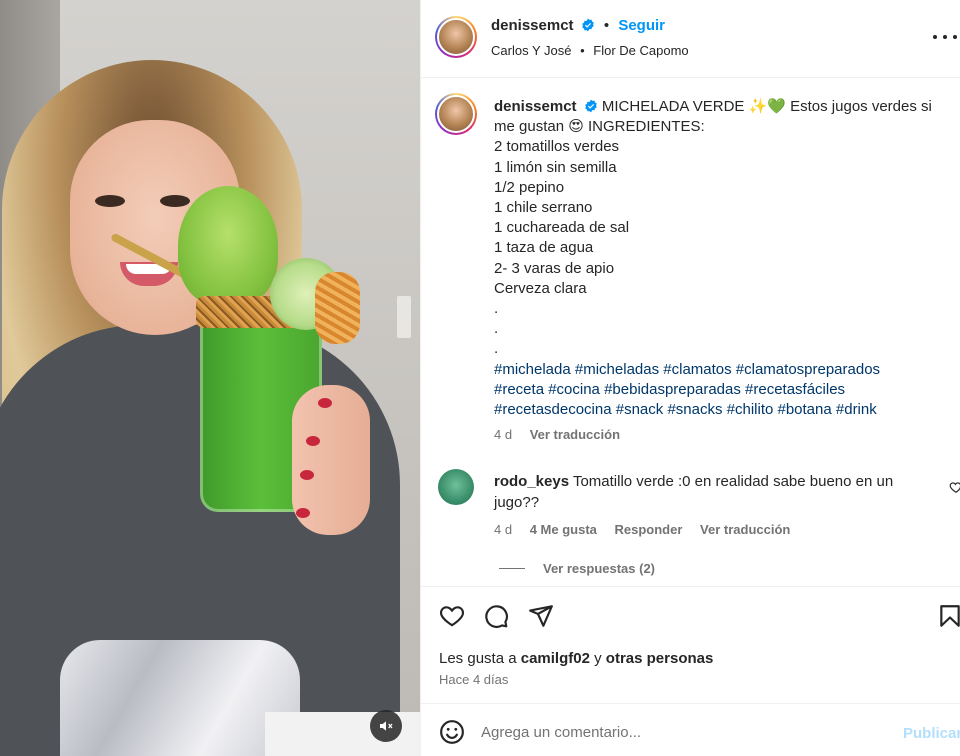 The image size is (960, 756). Describe the element at coordinates (599, 568) in the screenshot. I see `view-replies-label: Ver respuestas (2)` at that location.